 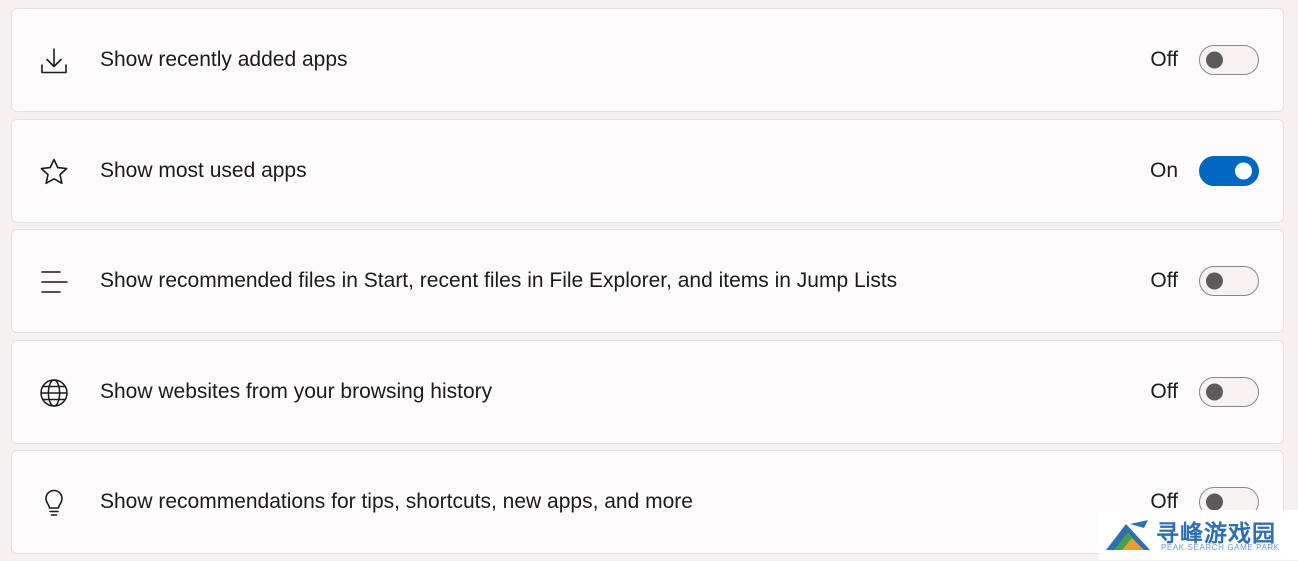 I want to click on watermark-logo, so click(x=1128, y=535).